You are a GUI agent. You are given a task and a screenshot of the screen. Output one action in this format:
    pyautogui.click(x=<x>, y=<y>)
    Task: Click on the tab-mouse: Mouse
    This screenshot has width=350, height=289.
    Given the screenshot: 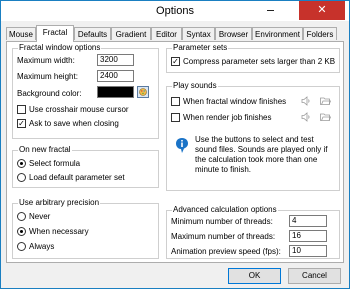 What is the action you would take?
    pyautogui.click(x=21, y=33)
    